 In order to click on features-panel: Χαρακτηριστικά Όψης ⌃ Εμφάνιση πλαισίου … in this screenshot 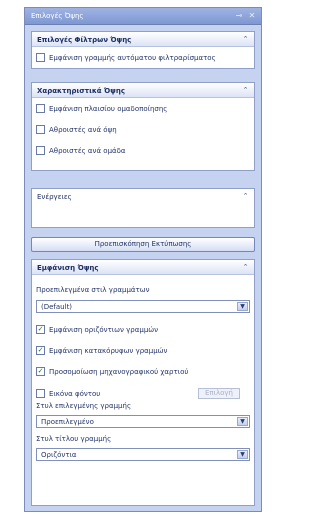, I will do `click(143, 126)`.